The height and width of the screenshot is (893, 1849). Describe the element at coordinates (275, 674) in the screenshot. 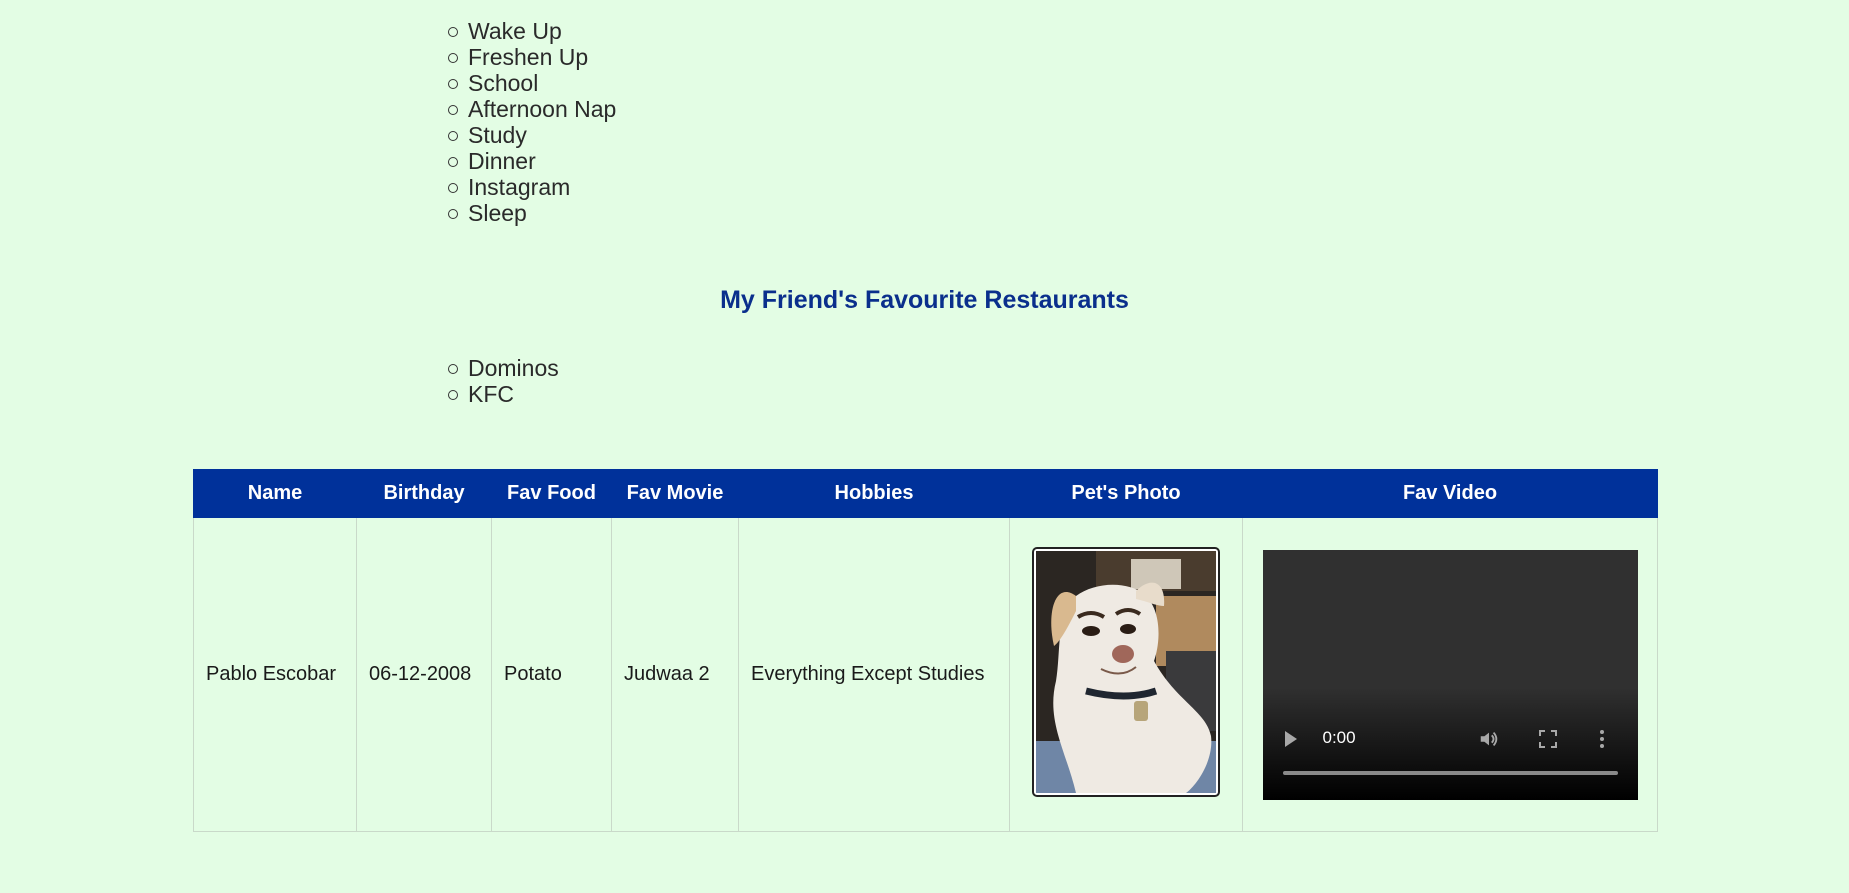

I see `cell-name: Pablo Escobar` at that location.